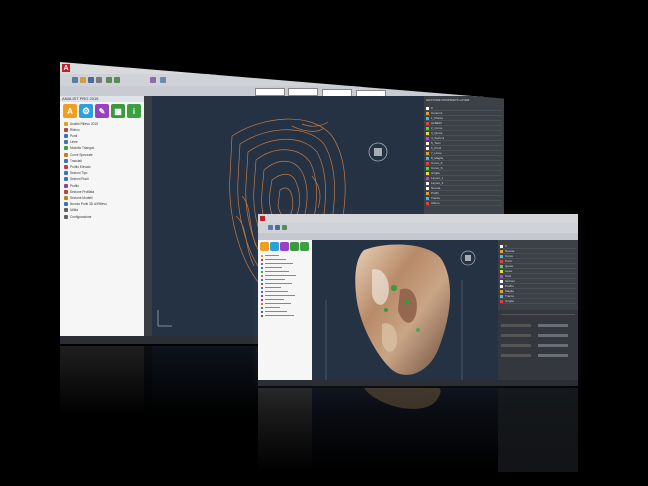 The image size is (648, 486). I want to click on tree-item: Sezioni Ruoli, so click(76, 179).